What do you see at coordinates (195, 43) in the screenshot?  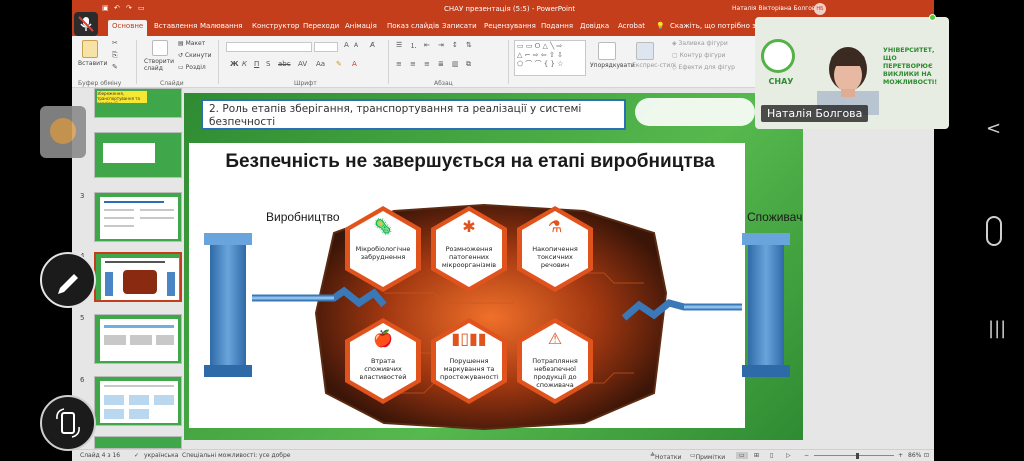 I see `layout-label: Макет` at bounding box center [195, 43].